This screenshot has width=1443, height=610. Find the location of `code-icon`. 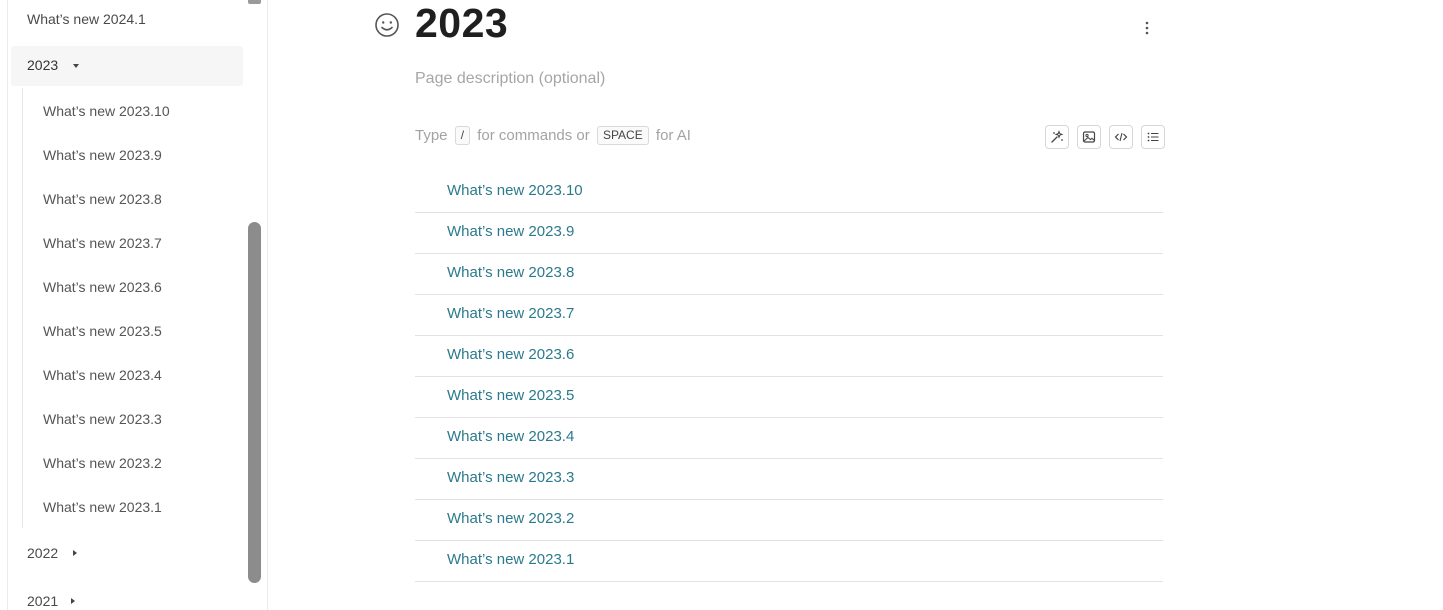

code-icon is located at coordinates (1121, 137).